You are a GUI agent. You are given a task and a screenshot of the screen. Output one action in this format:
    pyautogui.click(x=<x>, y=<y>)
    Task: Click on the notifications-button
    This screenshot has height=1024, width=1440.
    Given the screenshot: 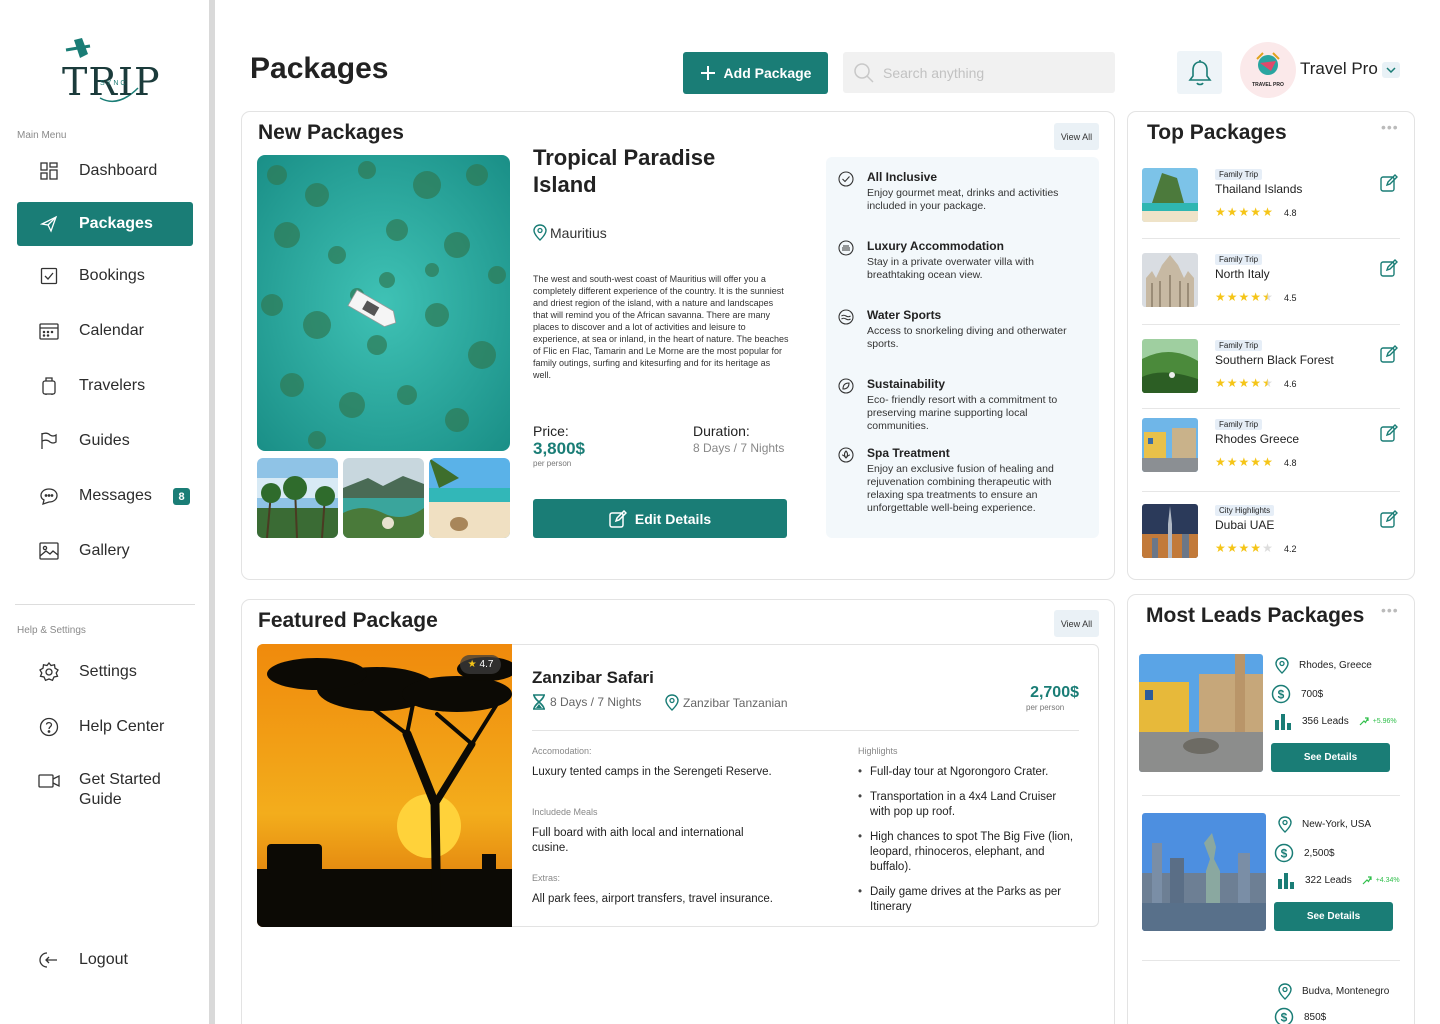 What is the action you would take?
    pyautogui.click(x=1199, y=72)
    